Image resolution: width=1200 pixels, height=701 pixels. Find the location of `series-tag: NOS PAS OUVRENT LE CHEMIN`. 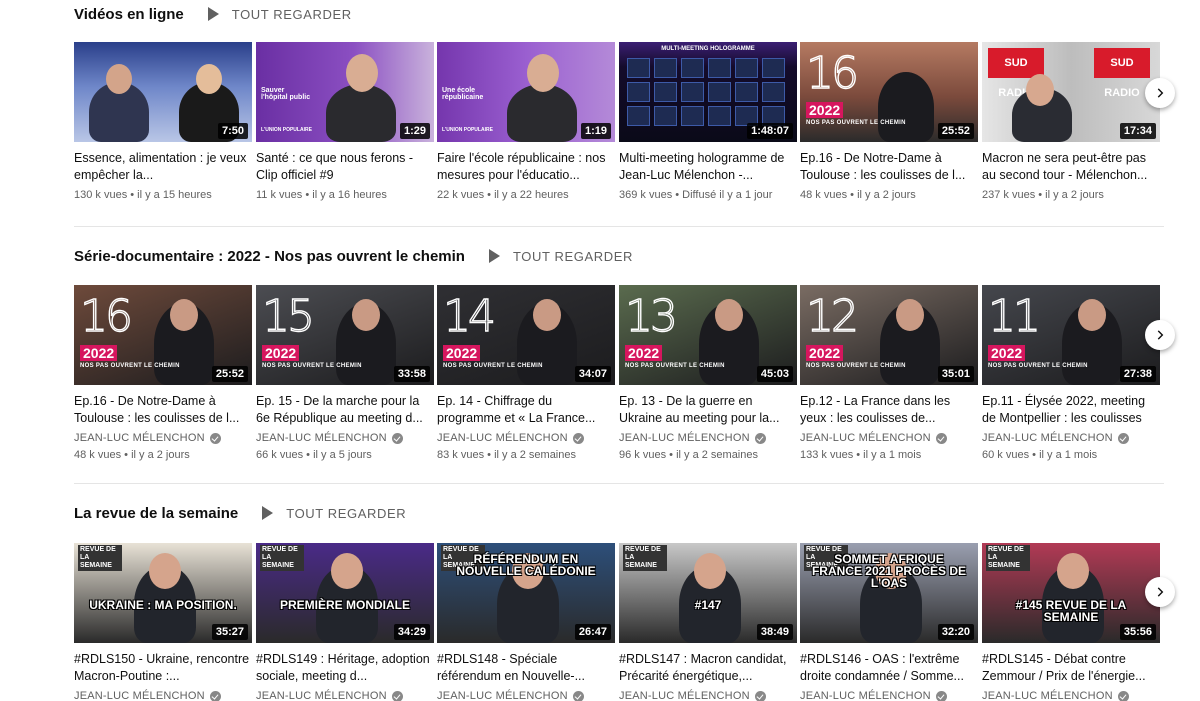

series-tag: NOS PAS OUVRENT LE CHEMIN is located at coordinates (1038, 366).